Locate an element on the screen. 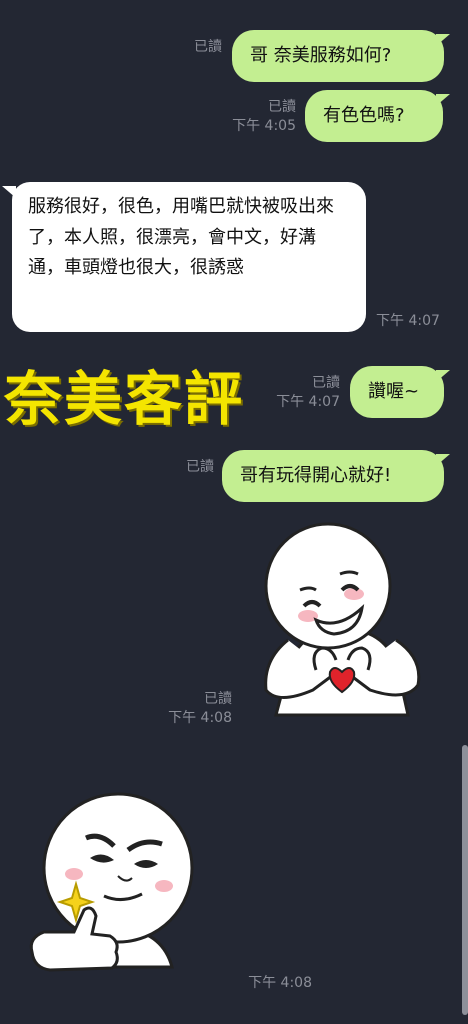 The height and width of the screenshot is (1024, 468). read-receipt: 已讀 下午 4:08 is located at coordinates (200, 709).